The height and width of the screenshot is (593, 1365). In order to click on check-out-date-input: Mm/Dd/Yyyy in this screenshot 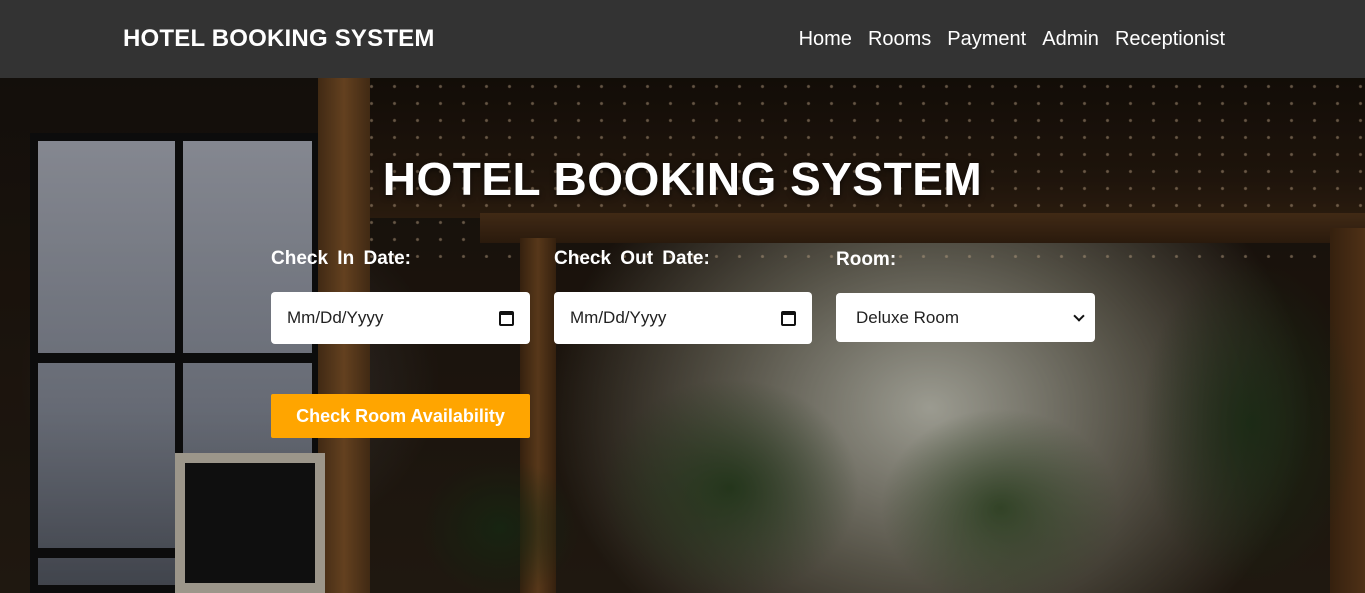, I will do `click(683, 318)`.